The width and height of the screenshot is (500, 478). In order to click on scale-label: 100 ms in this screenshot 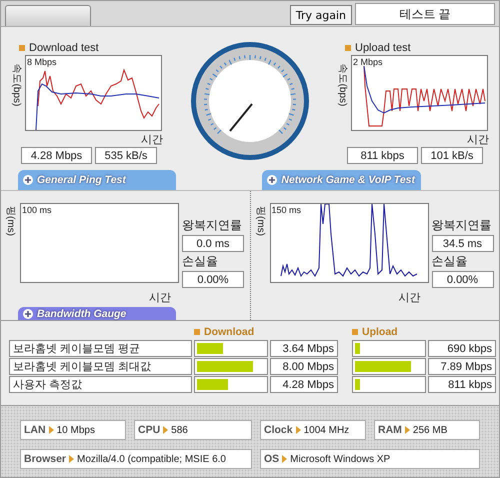, I will do `click(37, 210)`.